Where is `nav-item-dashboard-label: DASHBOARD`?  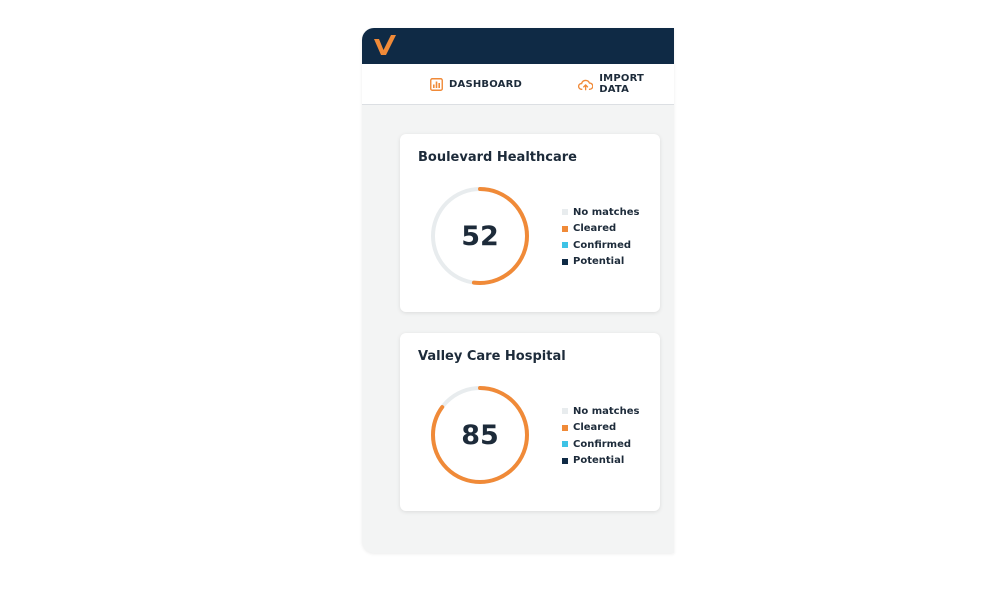
nav-item-dashboard-label: DASHBOARD is located at coordinates (486, 84).